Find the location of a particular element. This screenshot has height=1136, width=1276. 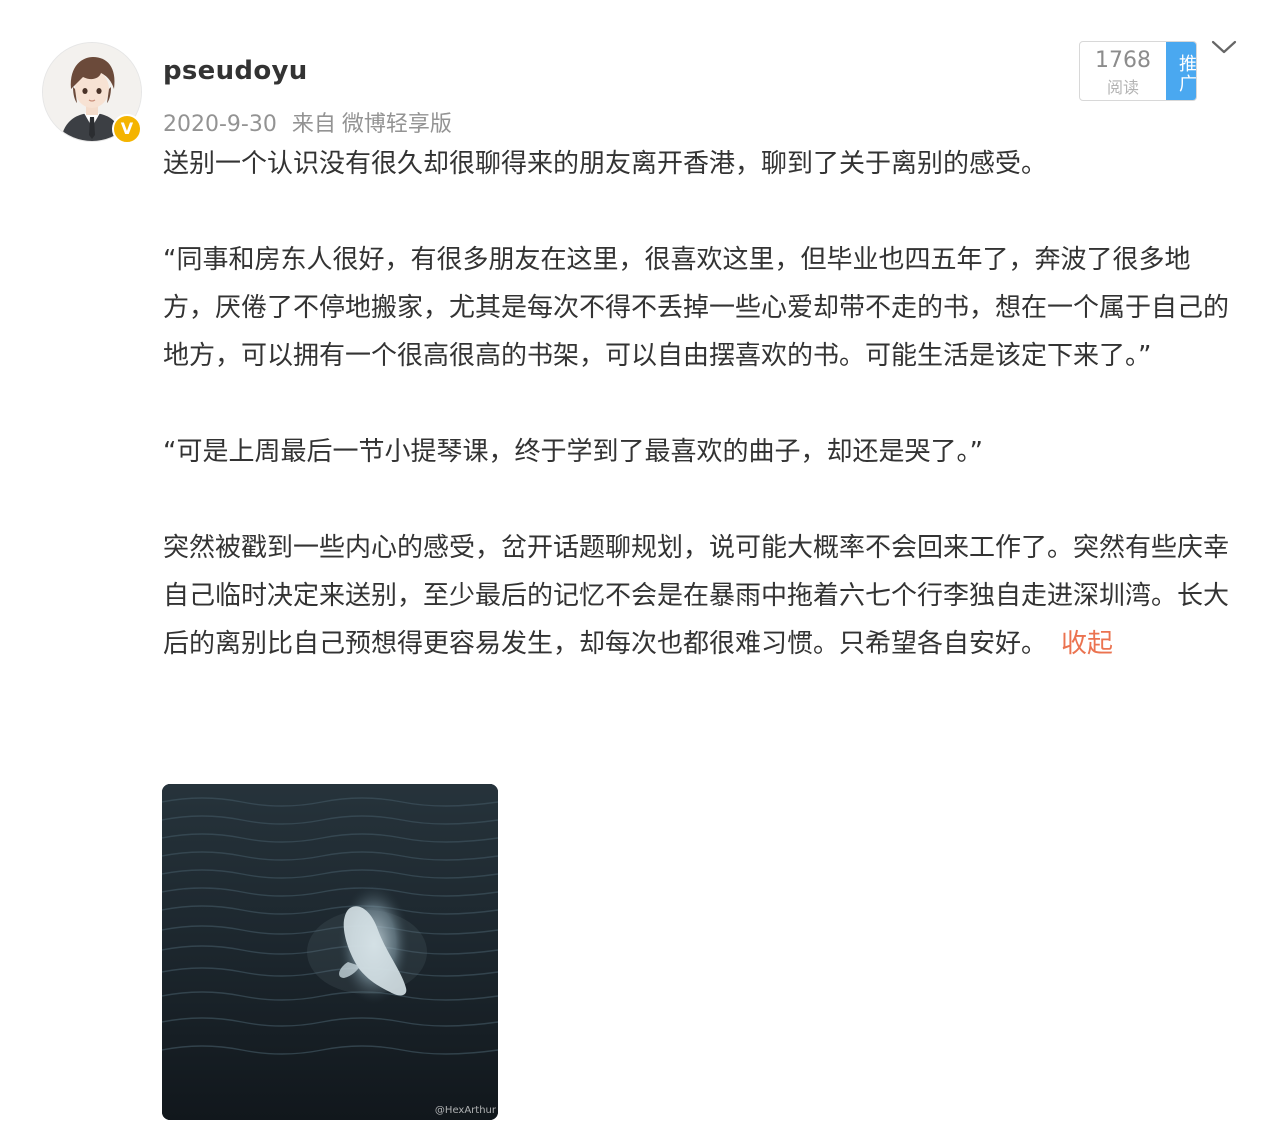

post-paragraph: “可是上周最后一节小提琴课，终于学到了最喜欢的曲子，却还是哭了。” is located at coordinates (573, 452).